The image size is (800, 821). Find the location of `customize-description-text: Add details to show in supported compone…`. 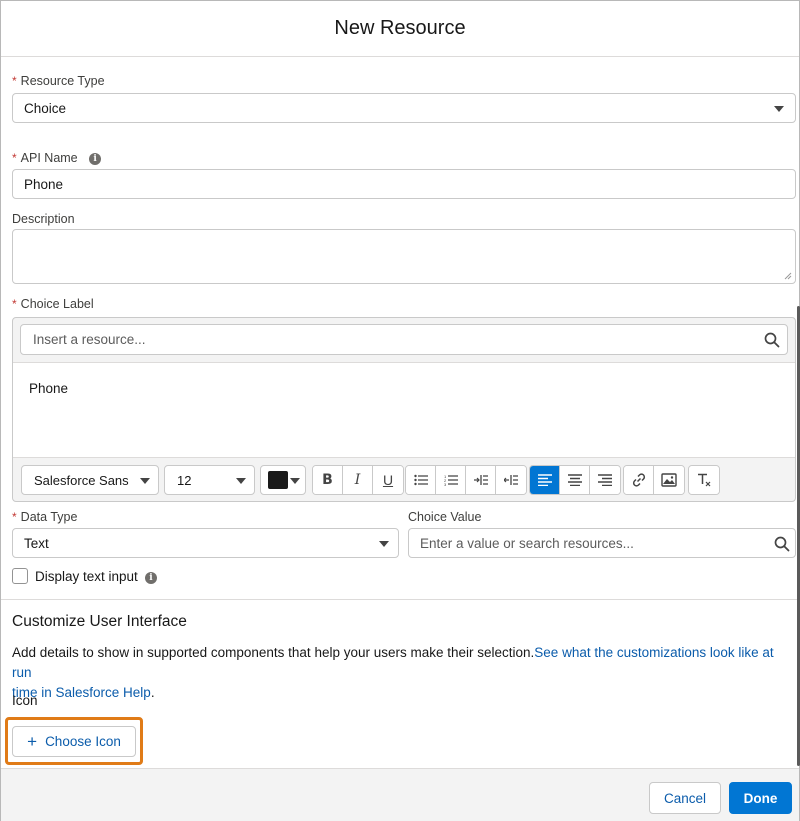

customize-description-text: Add details to show in supported compone… is located at coordinates (273, 652).